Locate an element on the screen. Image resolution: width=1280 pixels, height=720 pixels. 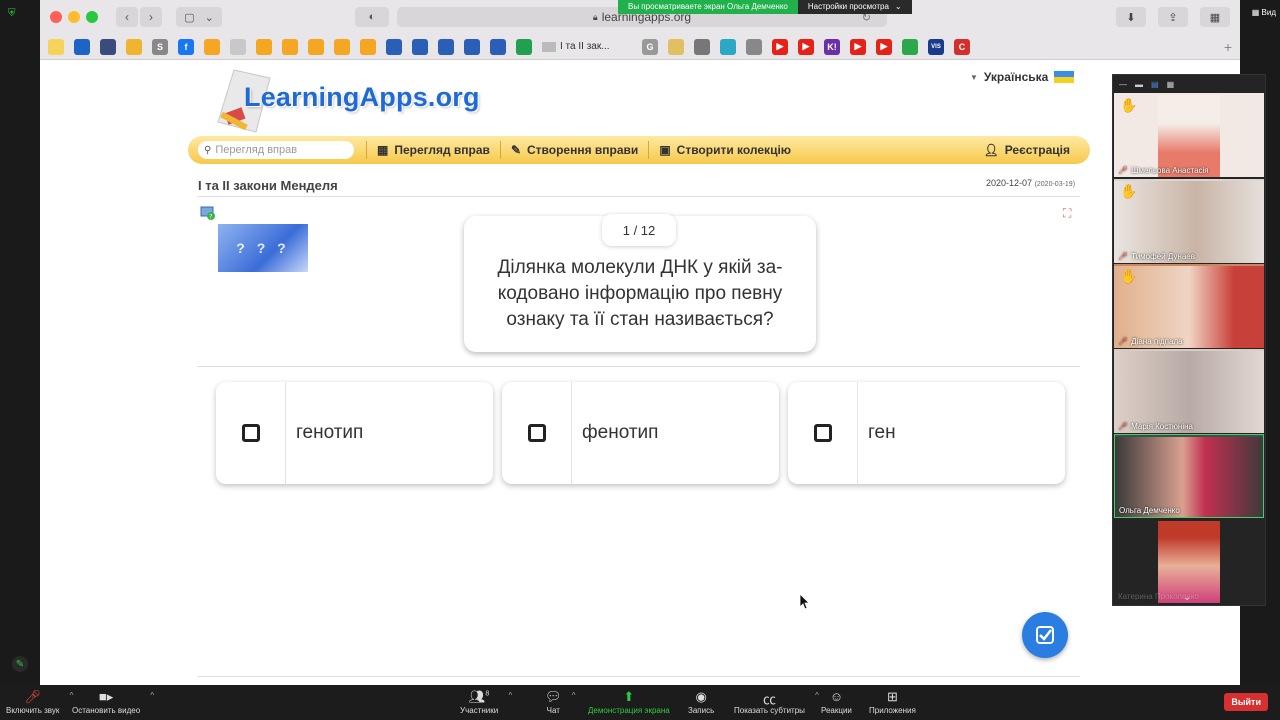
answer-option: фенотип is located at coordinates (640, 433).